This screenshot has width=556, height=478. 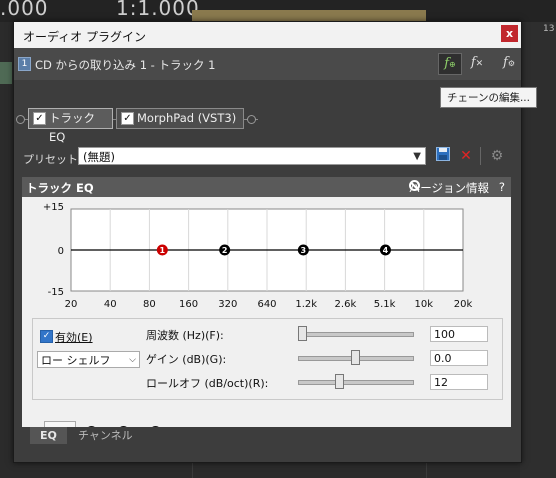 I want to click on chain-start-node, so click(x=20, y=119).